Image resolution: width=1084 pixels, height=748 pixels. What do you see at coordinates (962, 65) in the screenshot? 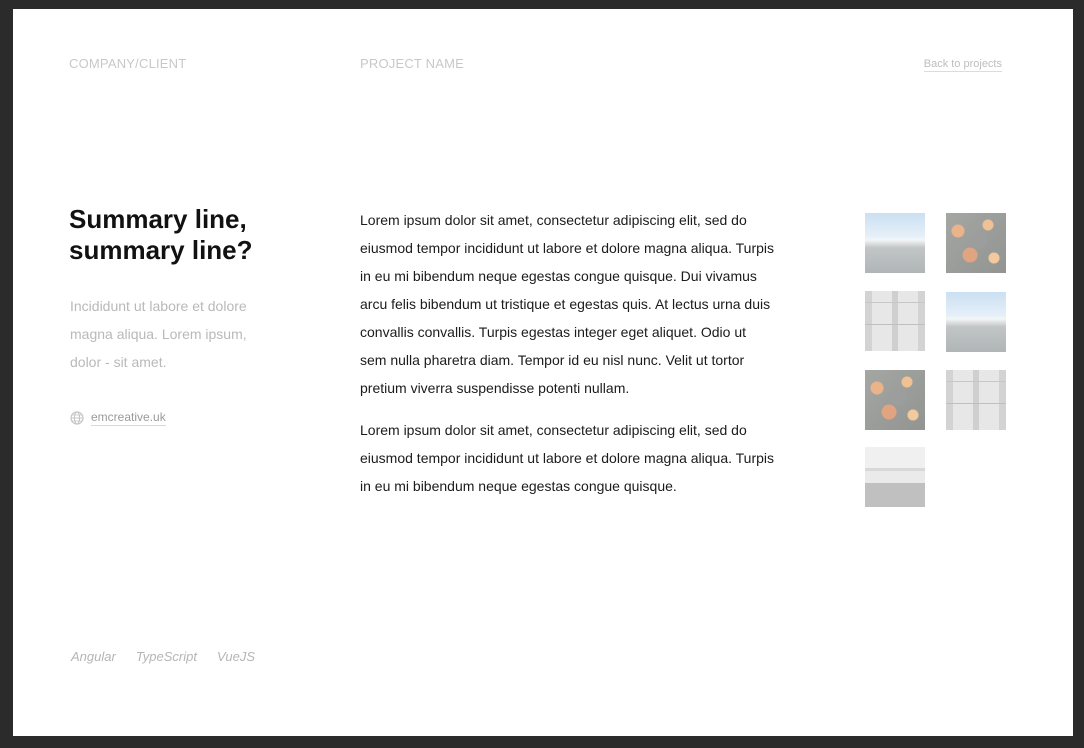
I see `back-to-projects-link: Back to projects` at bounding box center [962, 65].